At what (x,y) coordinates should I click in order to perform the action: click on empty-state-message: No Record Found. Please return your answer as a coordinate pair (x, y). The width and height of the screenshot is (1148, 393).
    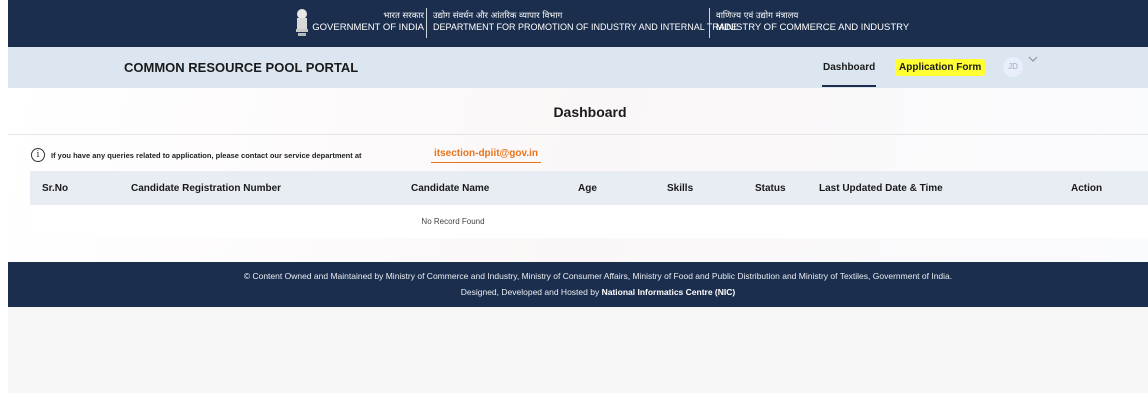
    Looking at the image, I should click on (453, 221).